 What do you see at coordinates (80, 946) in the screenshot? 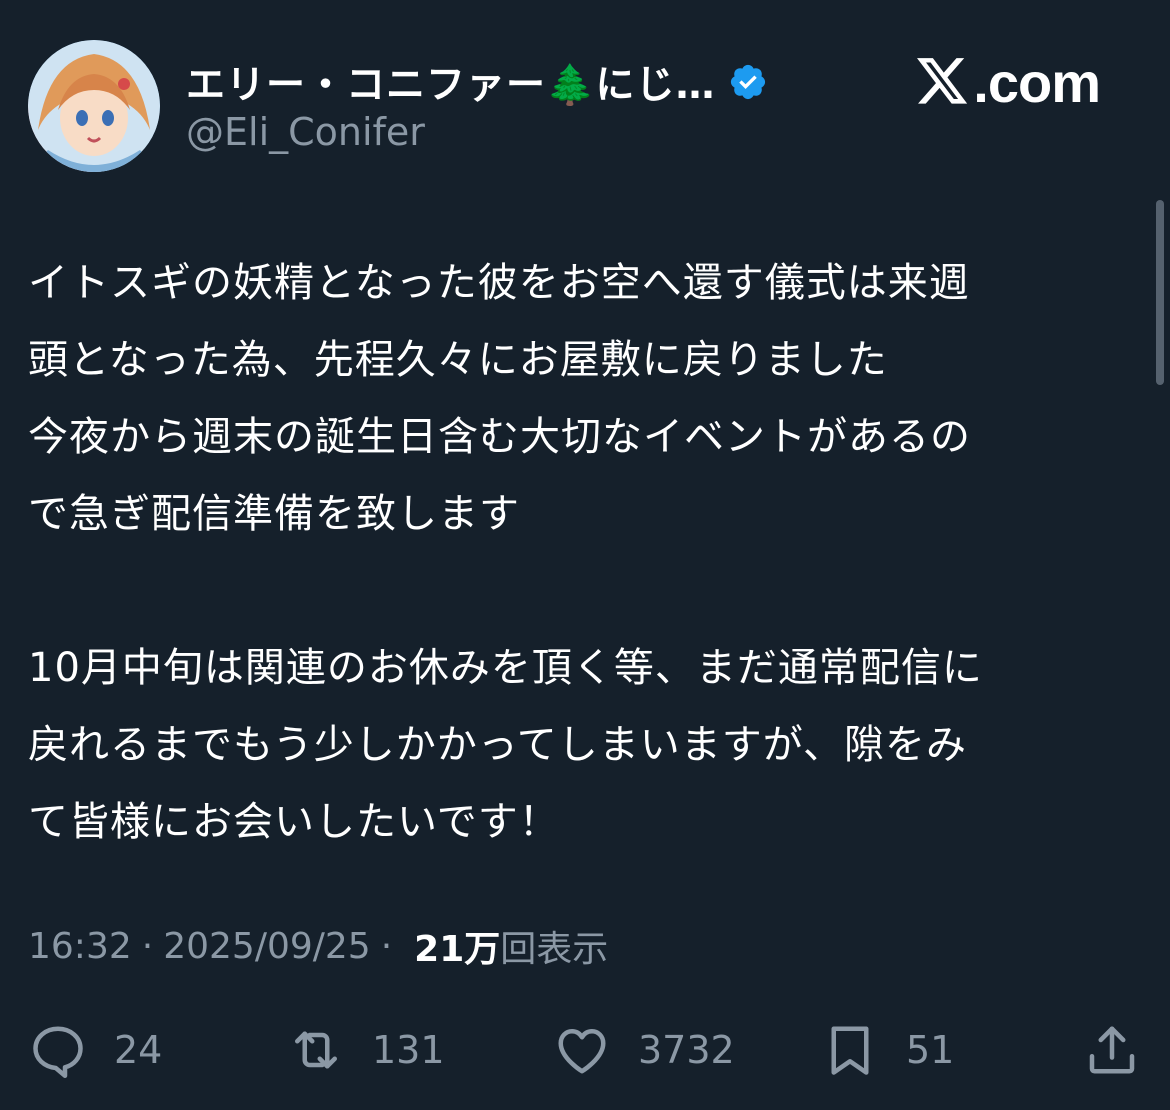
I see `tweet-time: 16:32` at bounding box center [80, 946].